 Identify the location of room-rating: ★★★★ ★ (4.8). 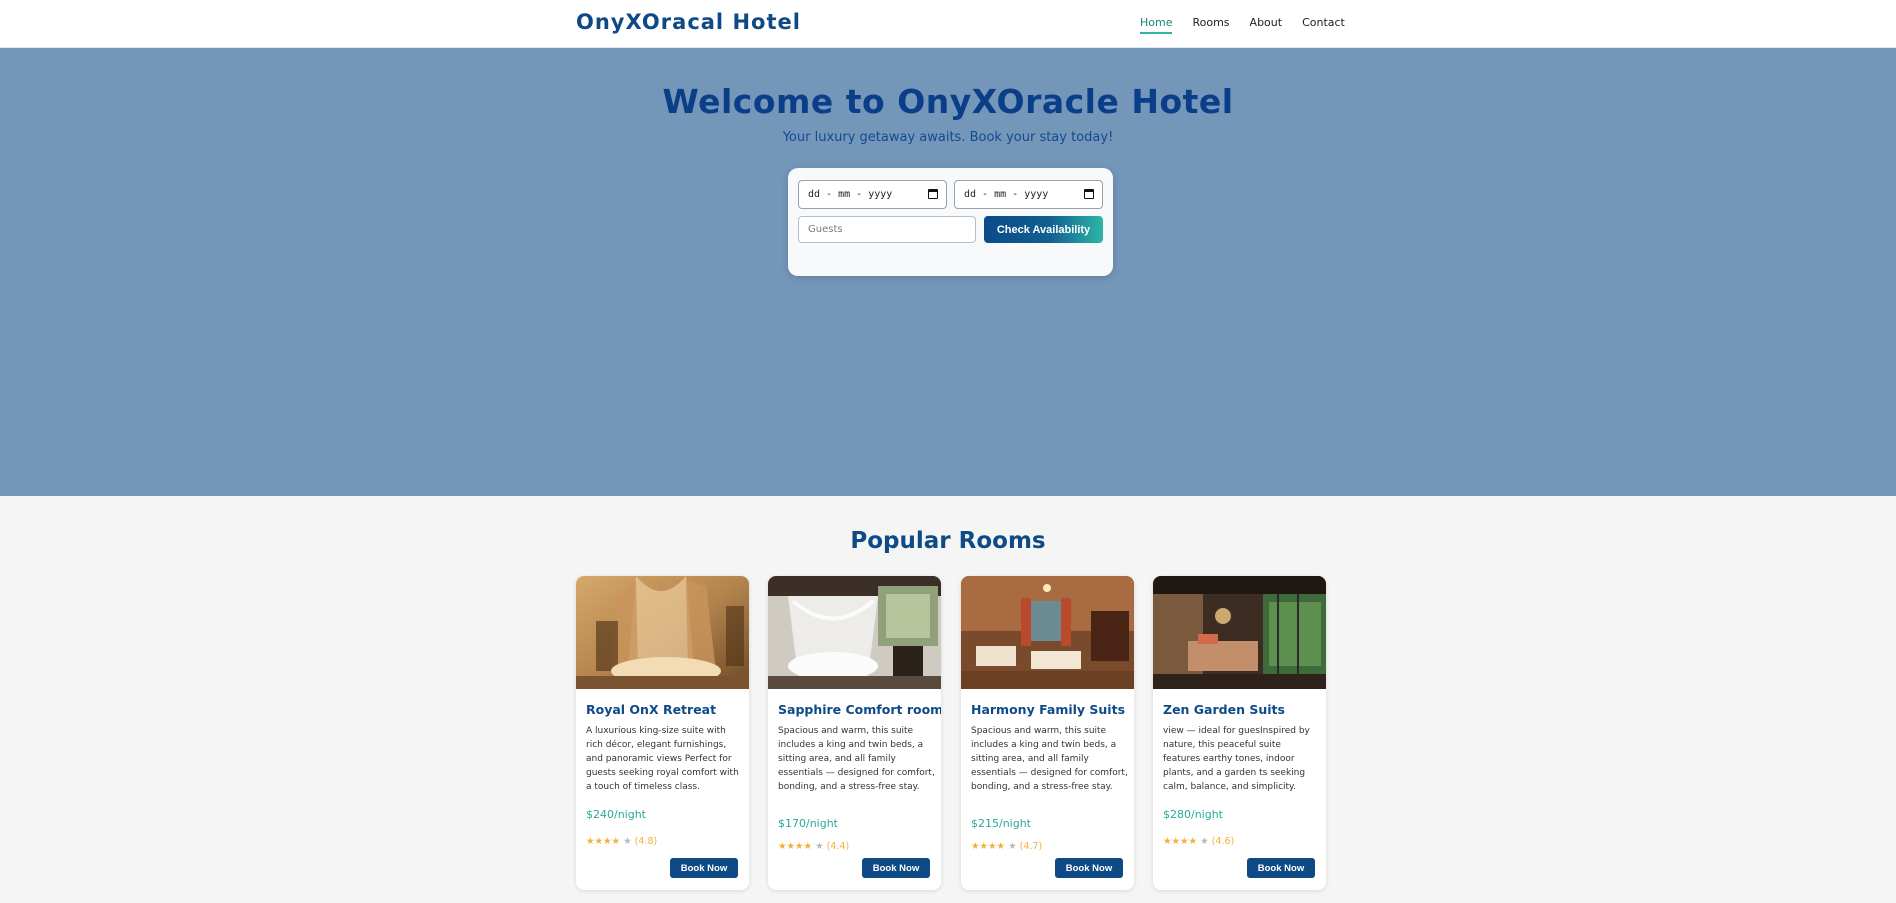
(621, 841).